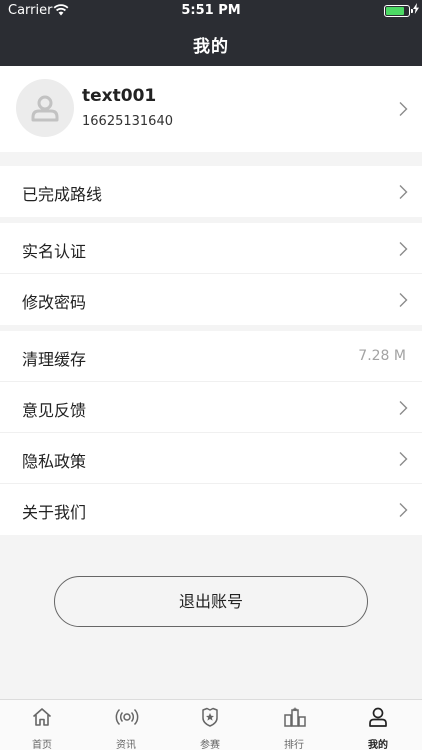 The height and width of the screenshot is (750, 422). I want to click on user-placeholder-icon, so click(45, 108).